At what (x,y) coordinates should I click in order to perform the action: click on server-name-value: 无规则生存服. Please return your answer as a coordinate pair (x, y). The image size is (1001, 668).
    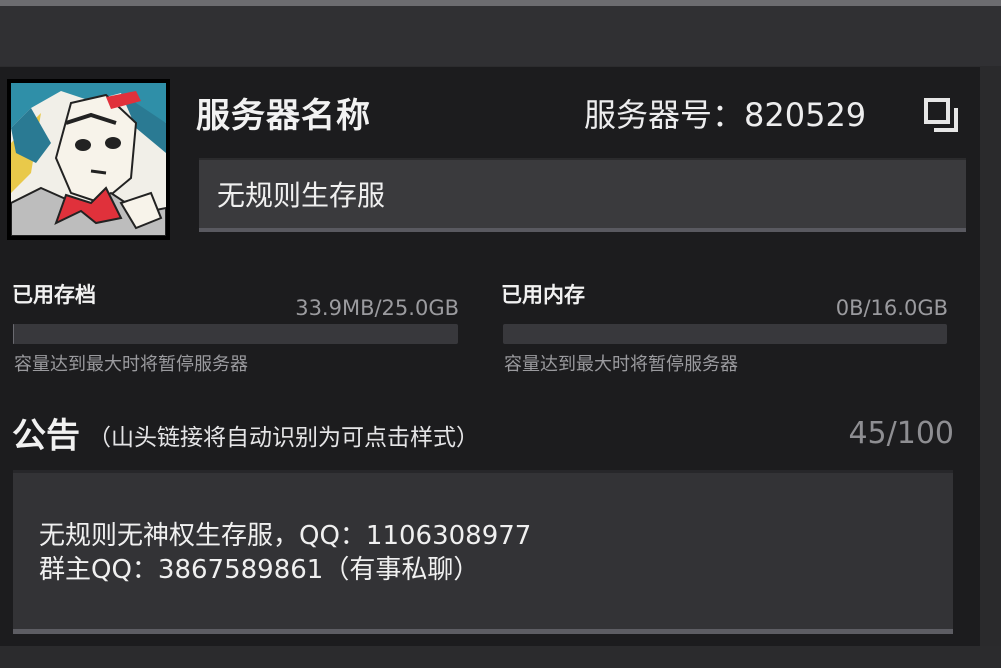
    Looking at the image, I should click on (301, 195).